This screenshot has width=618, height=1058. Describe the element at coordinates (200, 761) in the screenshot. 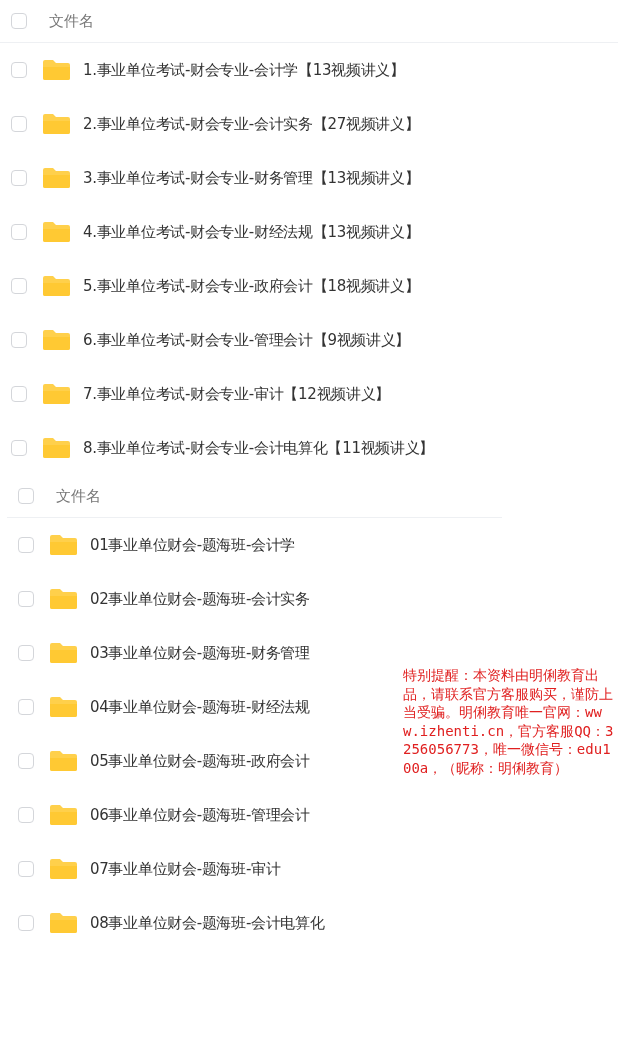

I see `file-name: 05事业单位财会-题海班-政府会计` at that location.